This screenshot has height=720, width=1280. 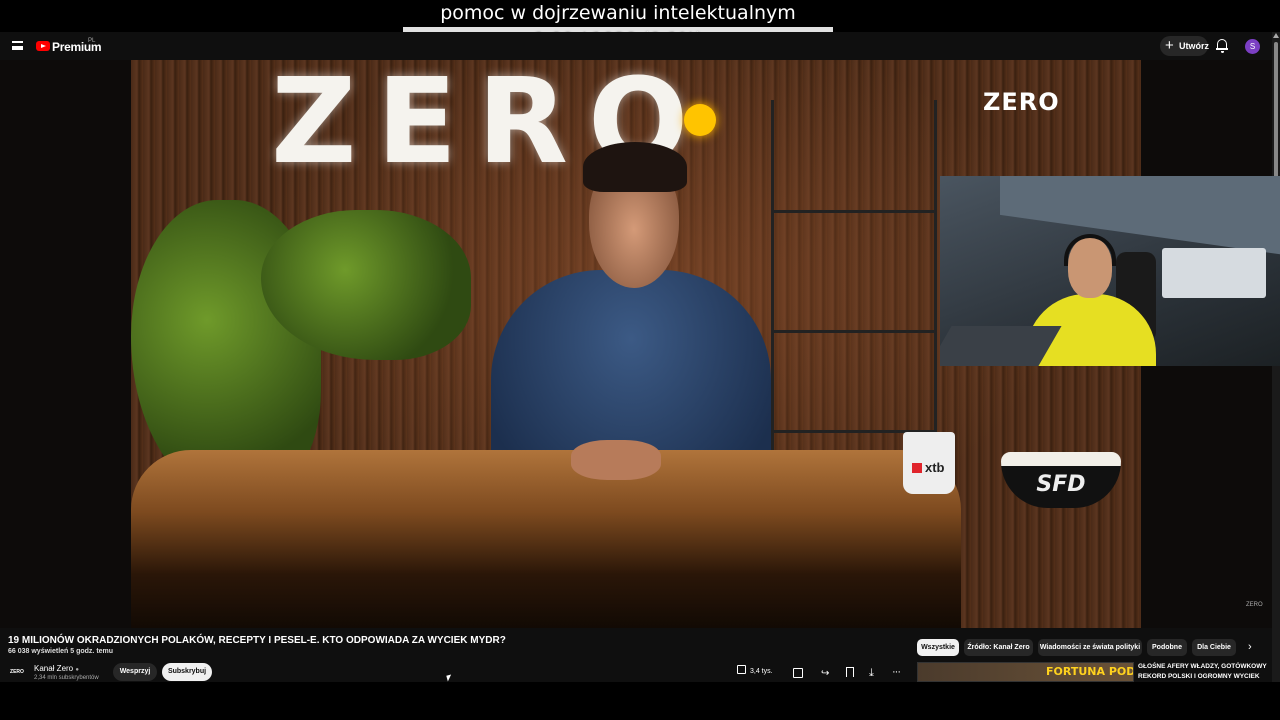 I want to click on channel-avatar: ZERO, so click(x=17, y=672).